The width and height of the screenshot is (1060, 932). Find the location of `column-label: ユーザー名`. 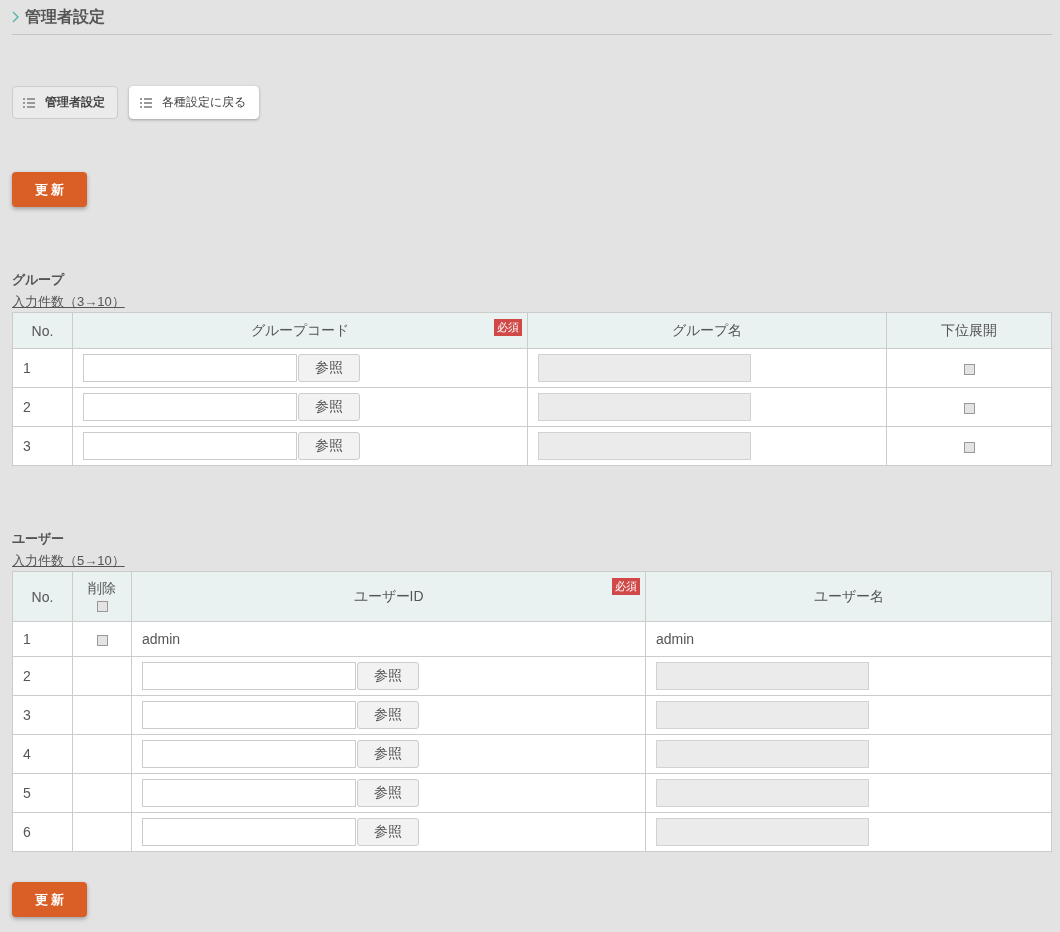

column-label: ユーザー名 is located at coordinates (848, 595).